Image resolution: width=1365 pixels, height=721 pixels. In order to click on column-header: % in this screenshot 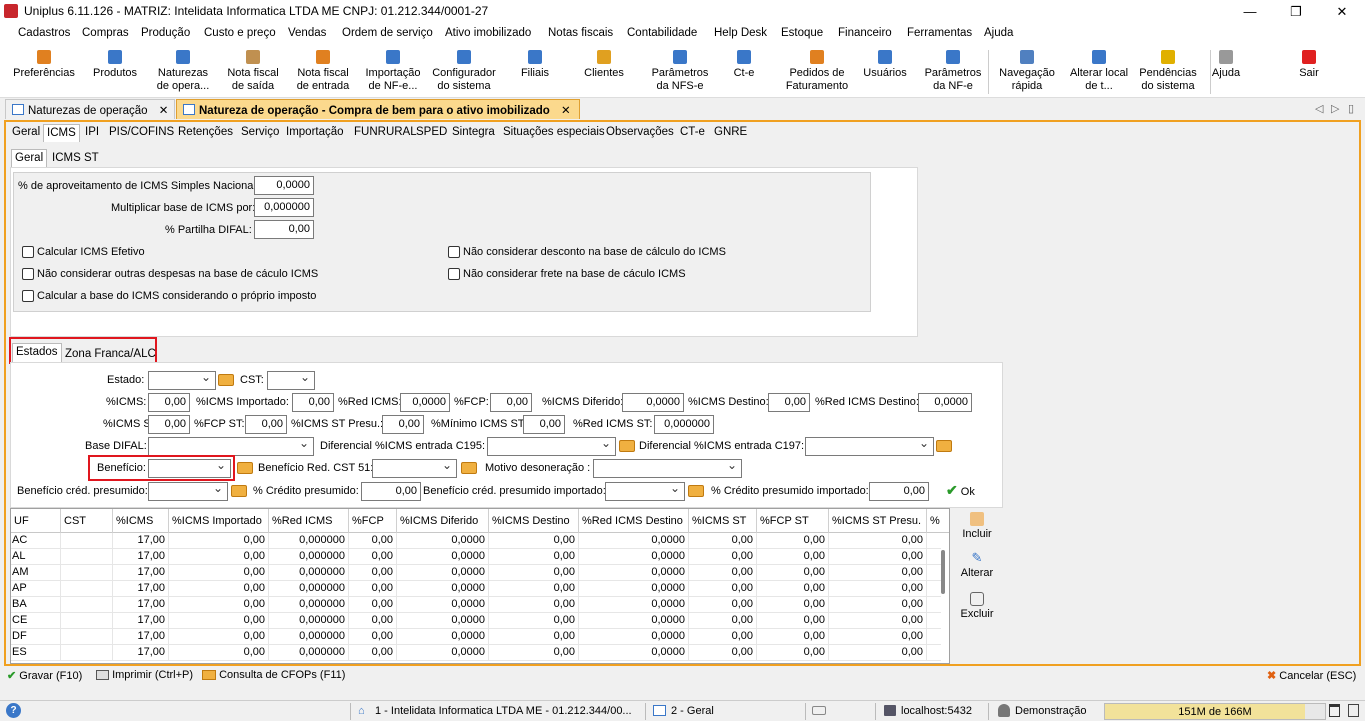, I will do `click(938, 521)`.